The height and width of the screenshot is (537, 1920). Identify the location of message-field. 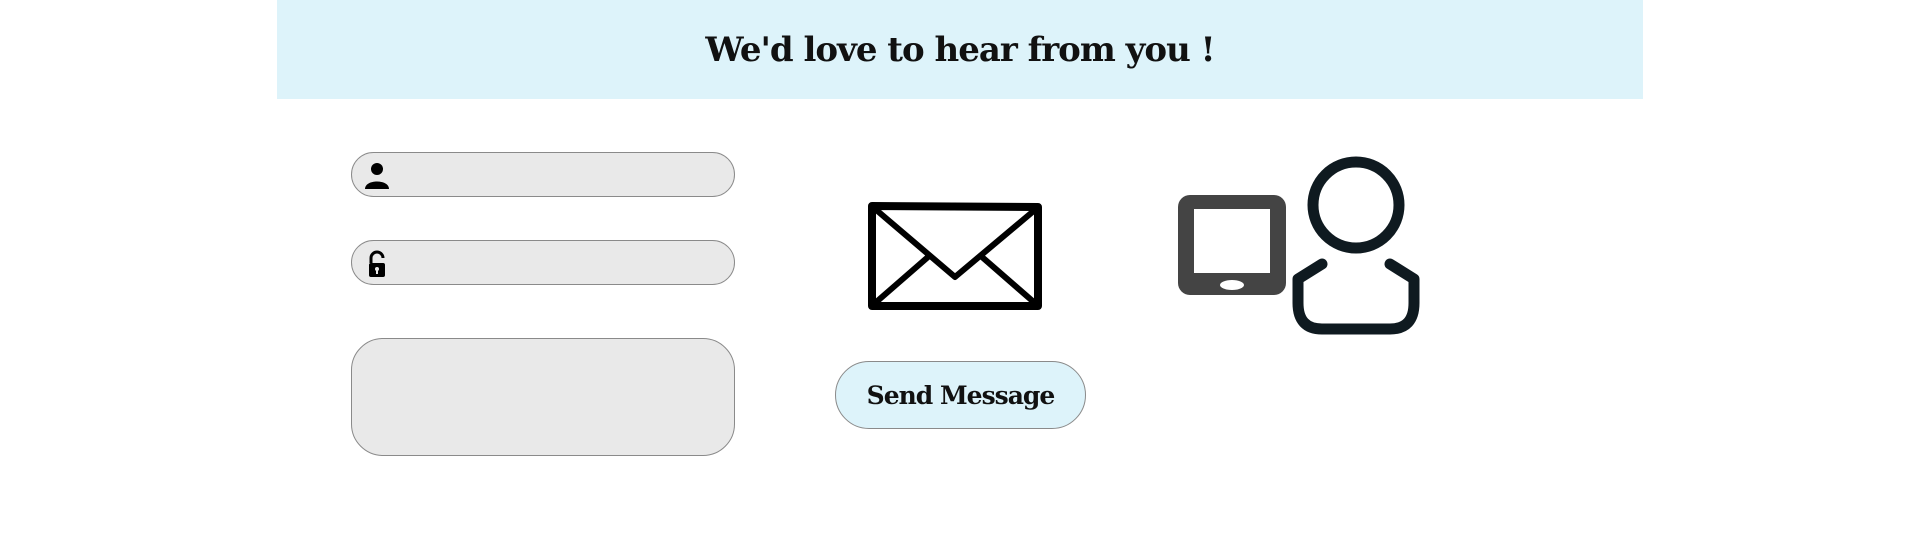
(543, 397).